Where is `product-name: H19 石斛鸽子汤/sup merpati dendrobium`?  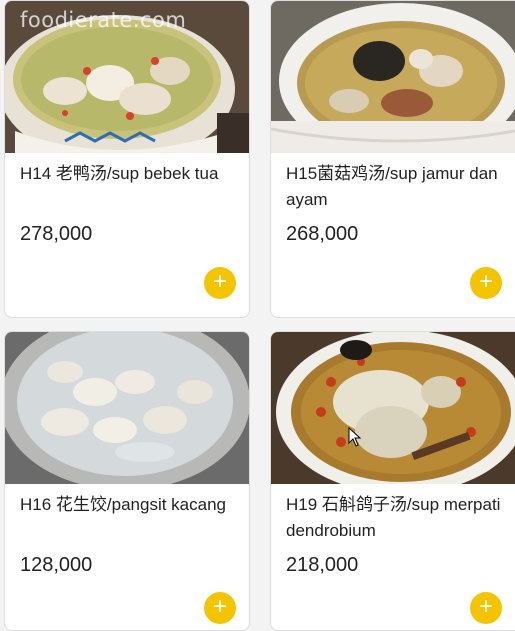
product-name: H19 石斛鸽子汤/sup merpati dendrobium is located at coordinates (393, 517).